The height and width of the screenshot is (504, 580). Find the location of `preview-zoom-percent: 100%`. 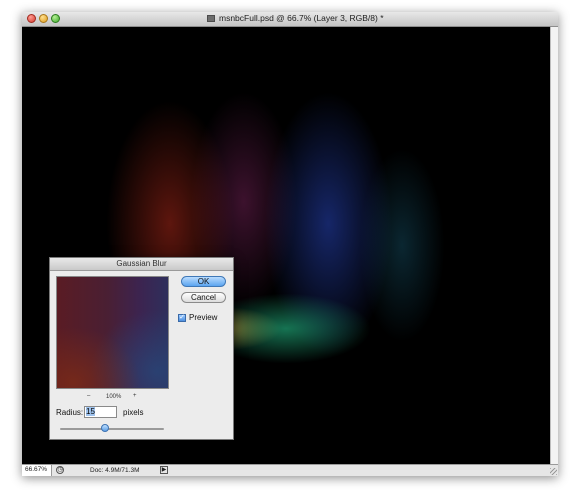

preview-zoom-percent: 100% is located at coordinates (114, 397).